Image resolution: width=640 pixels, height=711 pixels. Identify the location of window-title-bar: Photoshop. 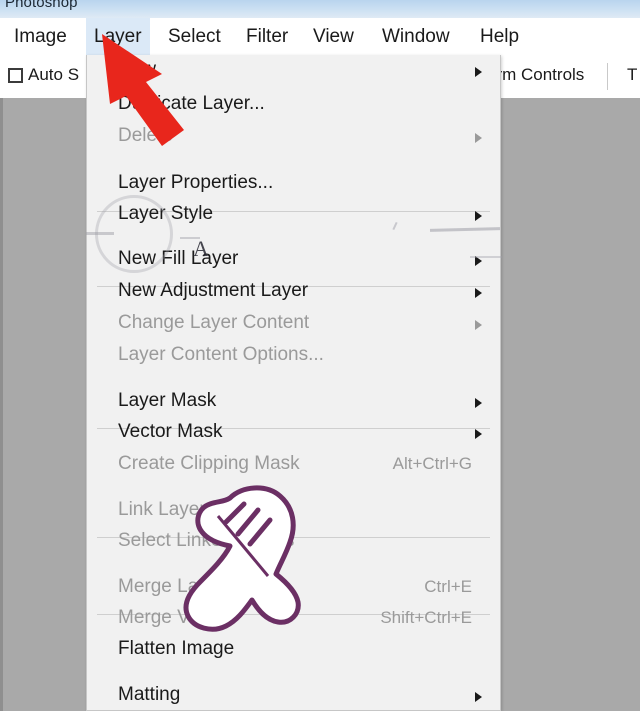
(320, 9).